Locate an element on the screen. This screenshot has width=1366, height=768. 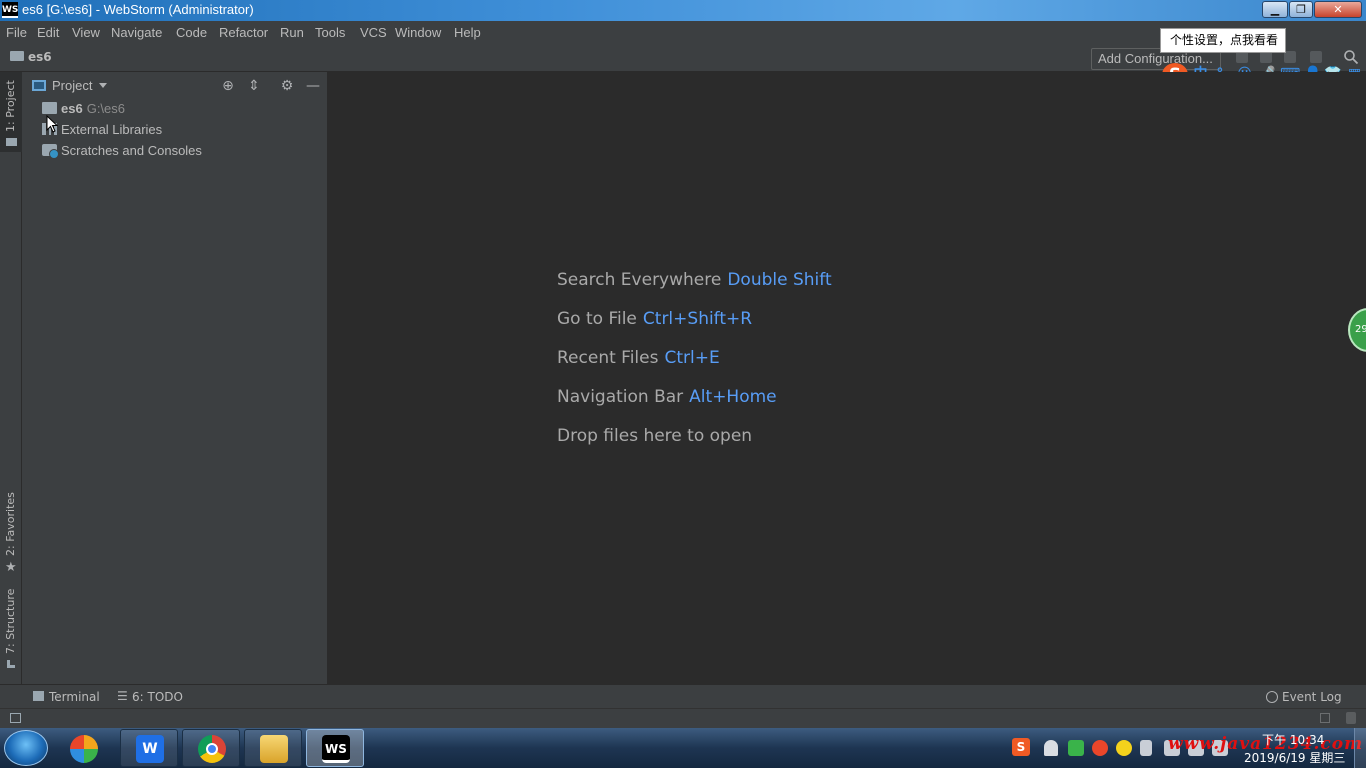
stop-icon is located at coordinates (1316, 57).